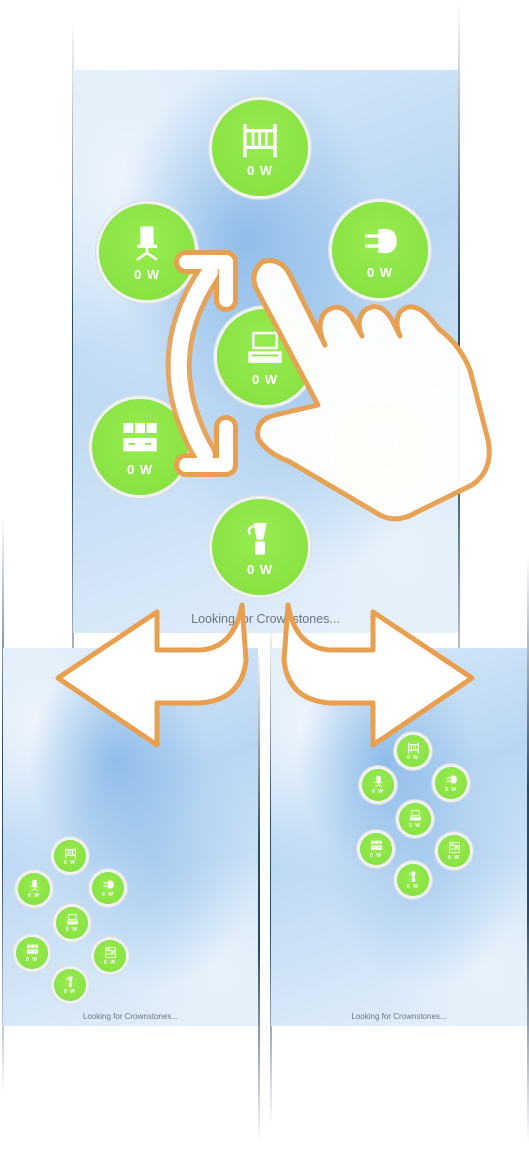 The width and height of the screenshot is (529, 1162). Describe the element at coordinates (201, 363) in the screenshot. I see `rotate-arrow-icon` at that location.